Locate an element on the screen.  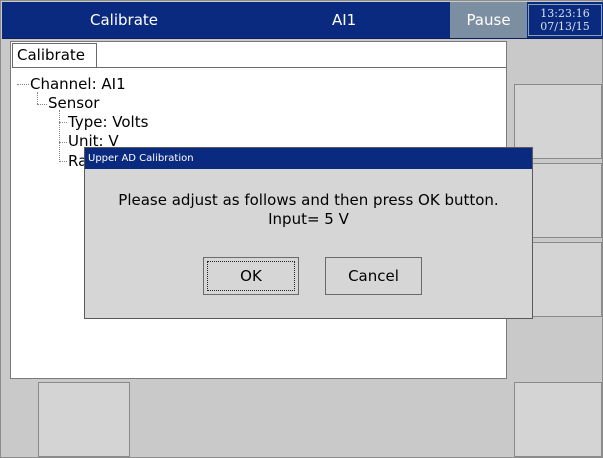
tree-item-type: Type: Volts is located at coordinates (108, 122).